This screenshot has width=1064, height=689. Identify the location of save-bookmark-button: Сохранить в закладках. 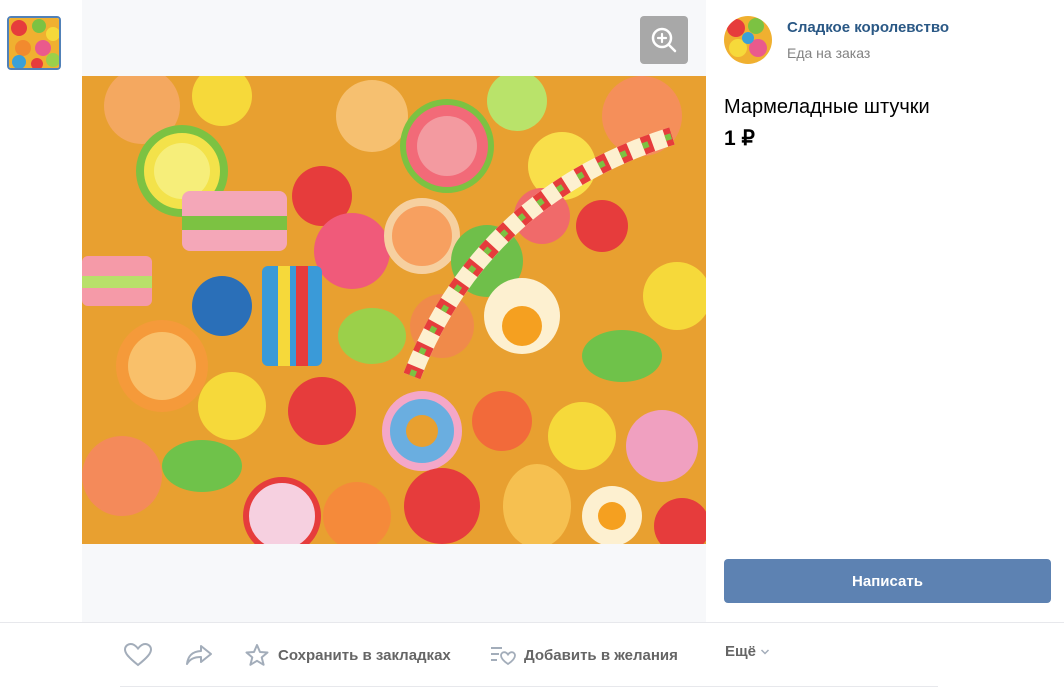
(347, 655).